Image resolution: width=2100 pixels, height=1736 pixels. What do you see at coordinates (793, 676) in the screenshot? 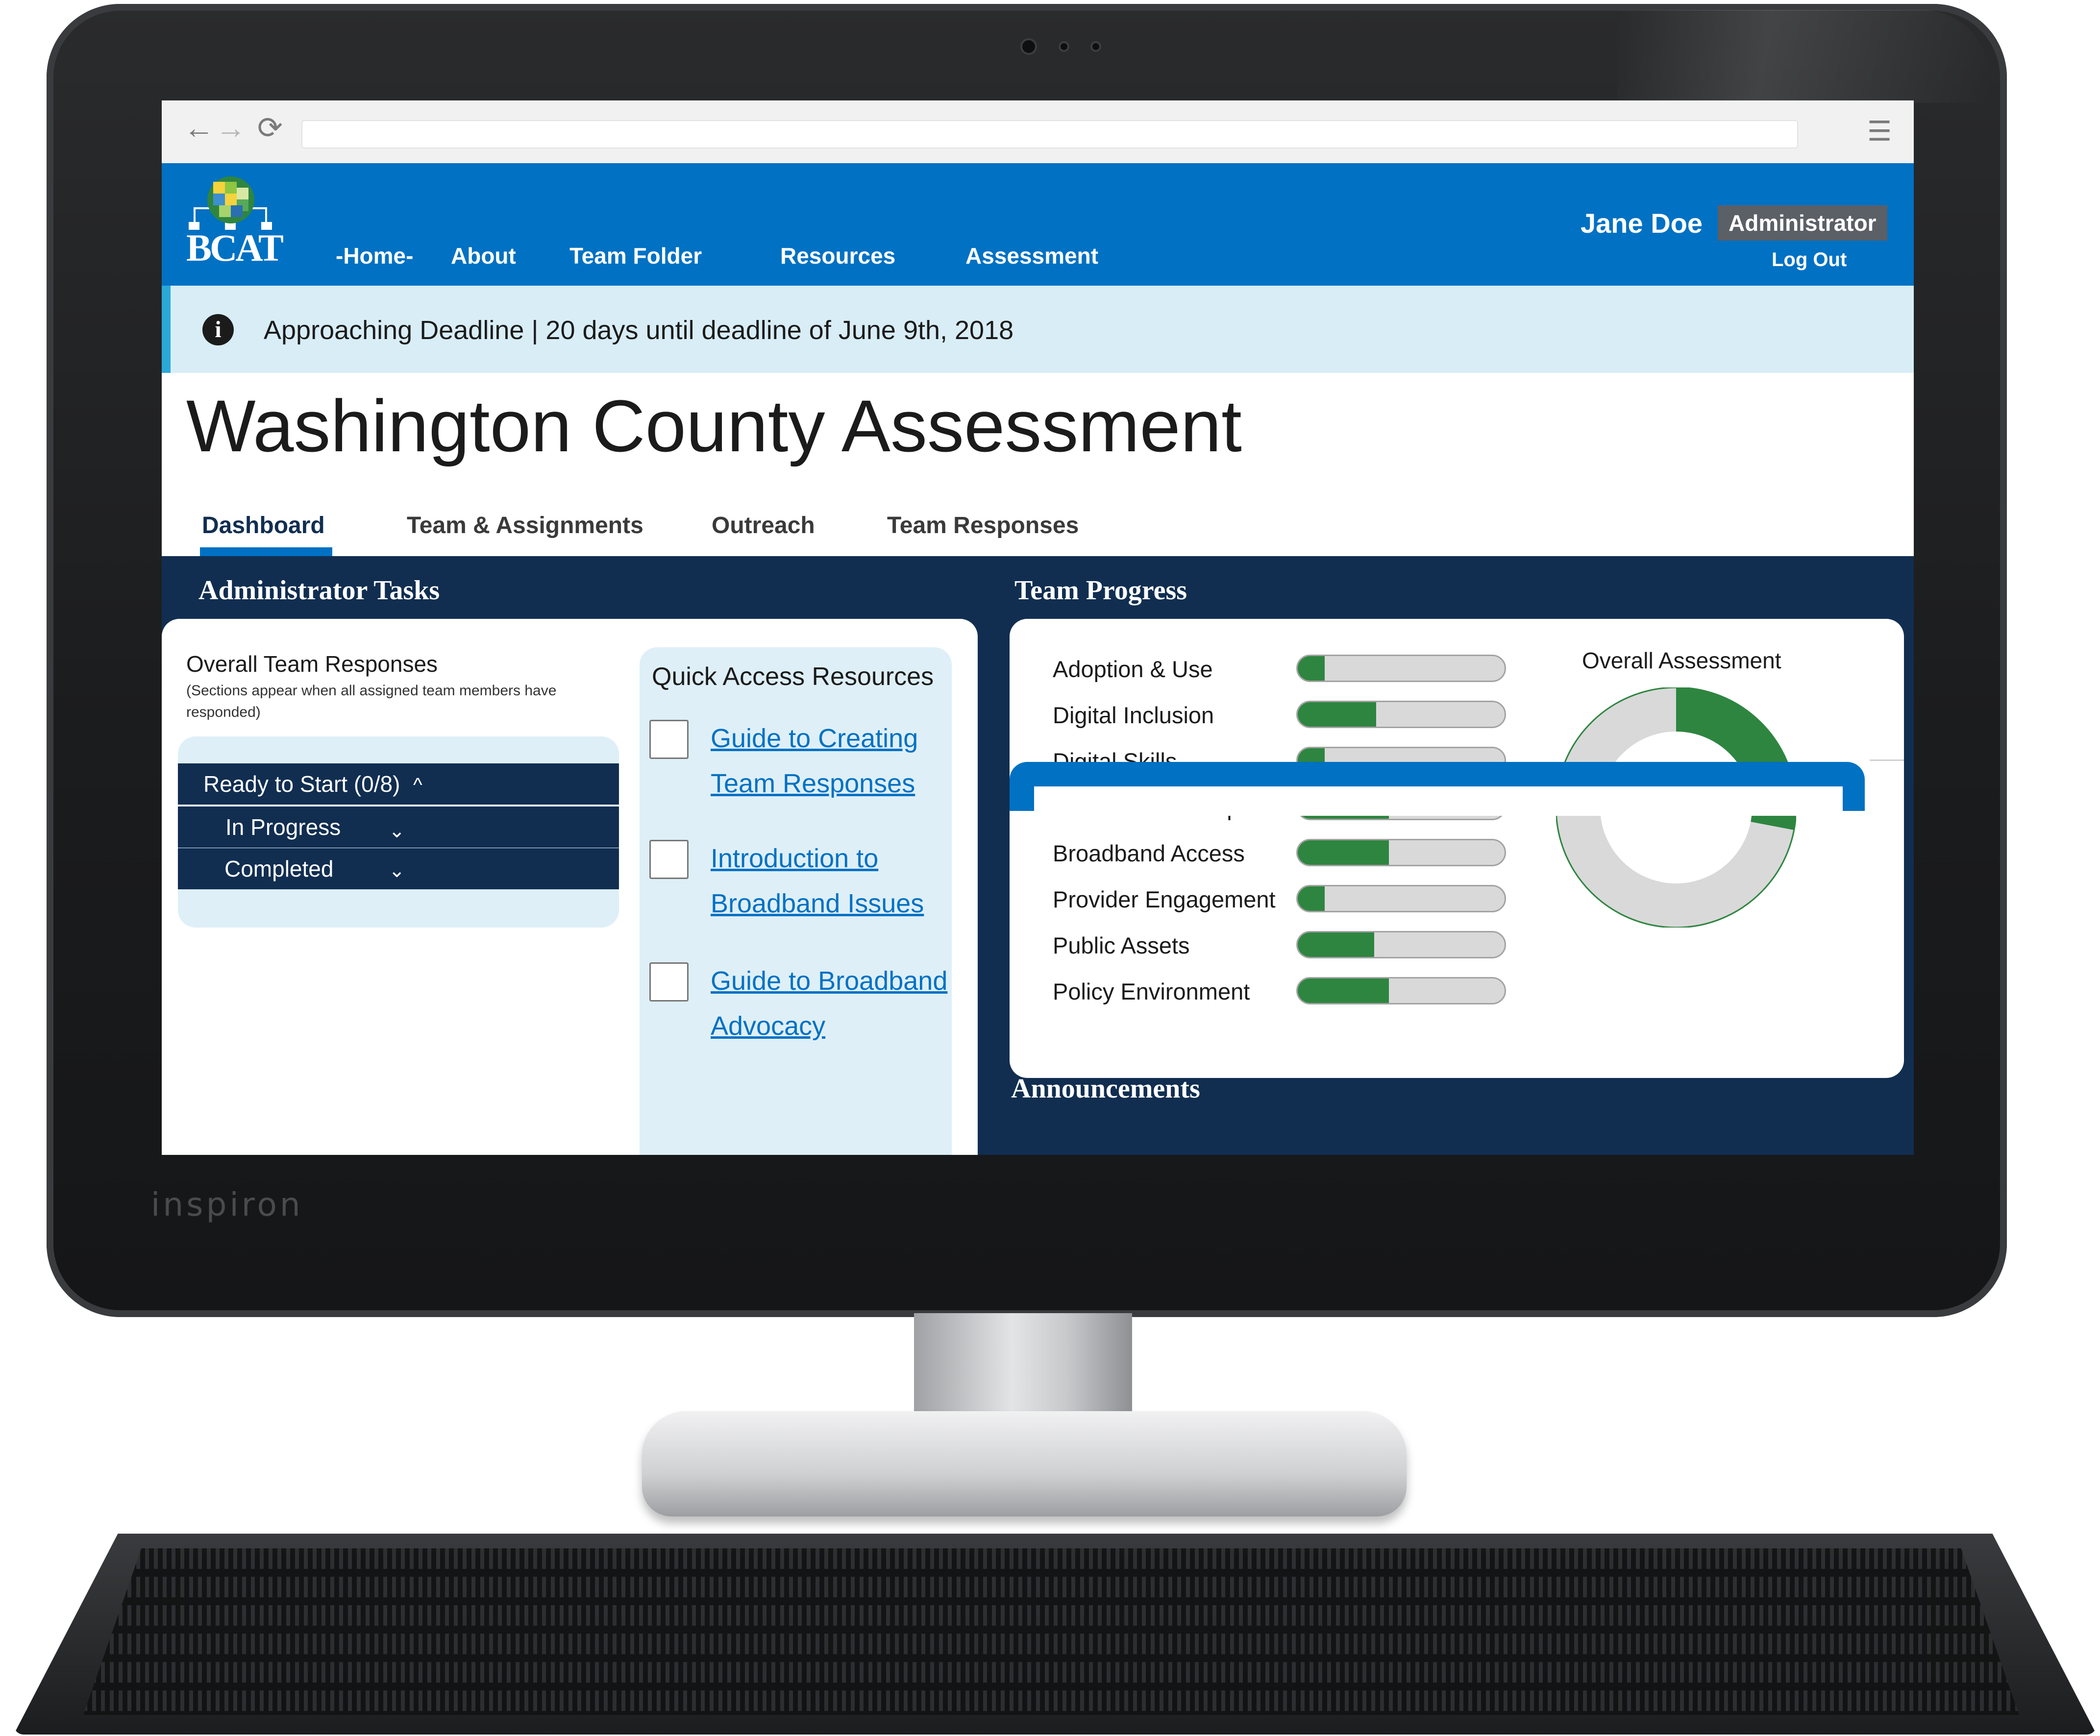
I see `quick-access-title: Quick Access Resources` at bounding box center [793, 676].